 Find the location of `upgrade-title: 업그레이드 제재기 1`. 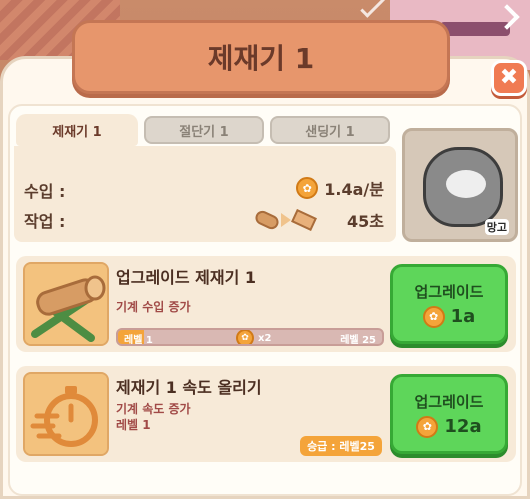

upgrade-title: 업그레이드 제재기 1 is located at coordinates (186, 277).